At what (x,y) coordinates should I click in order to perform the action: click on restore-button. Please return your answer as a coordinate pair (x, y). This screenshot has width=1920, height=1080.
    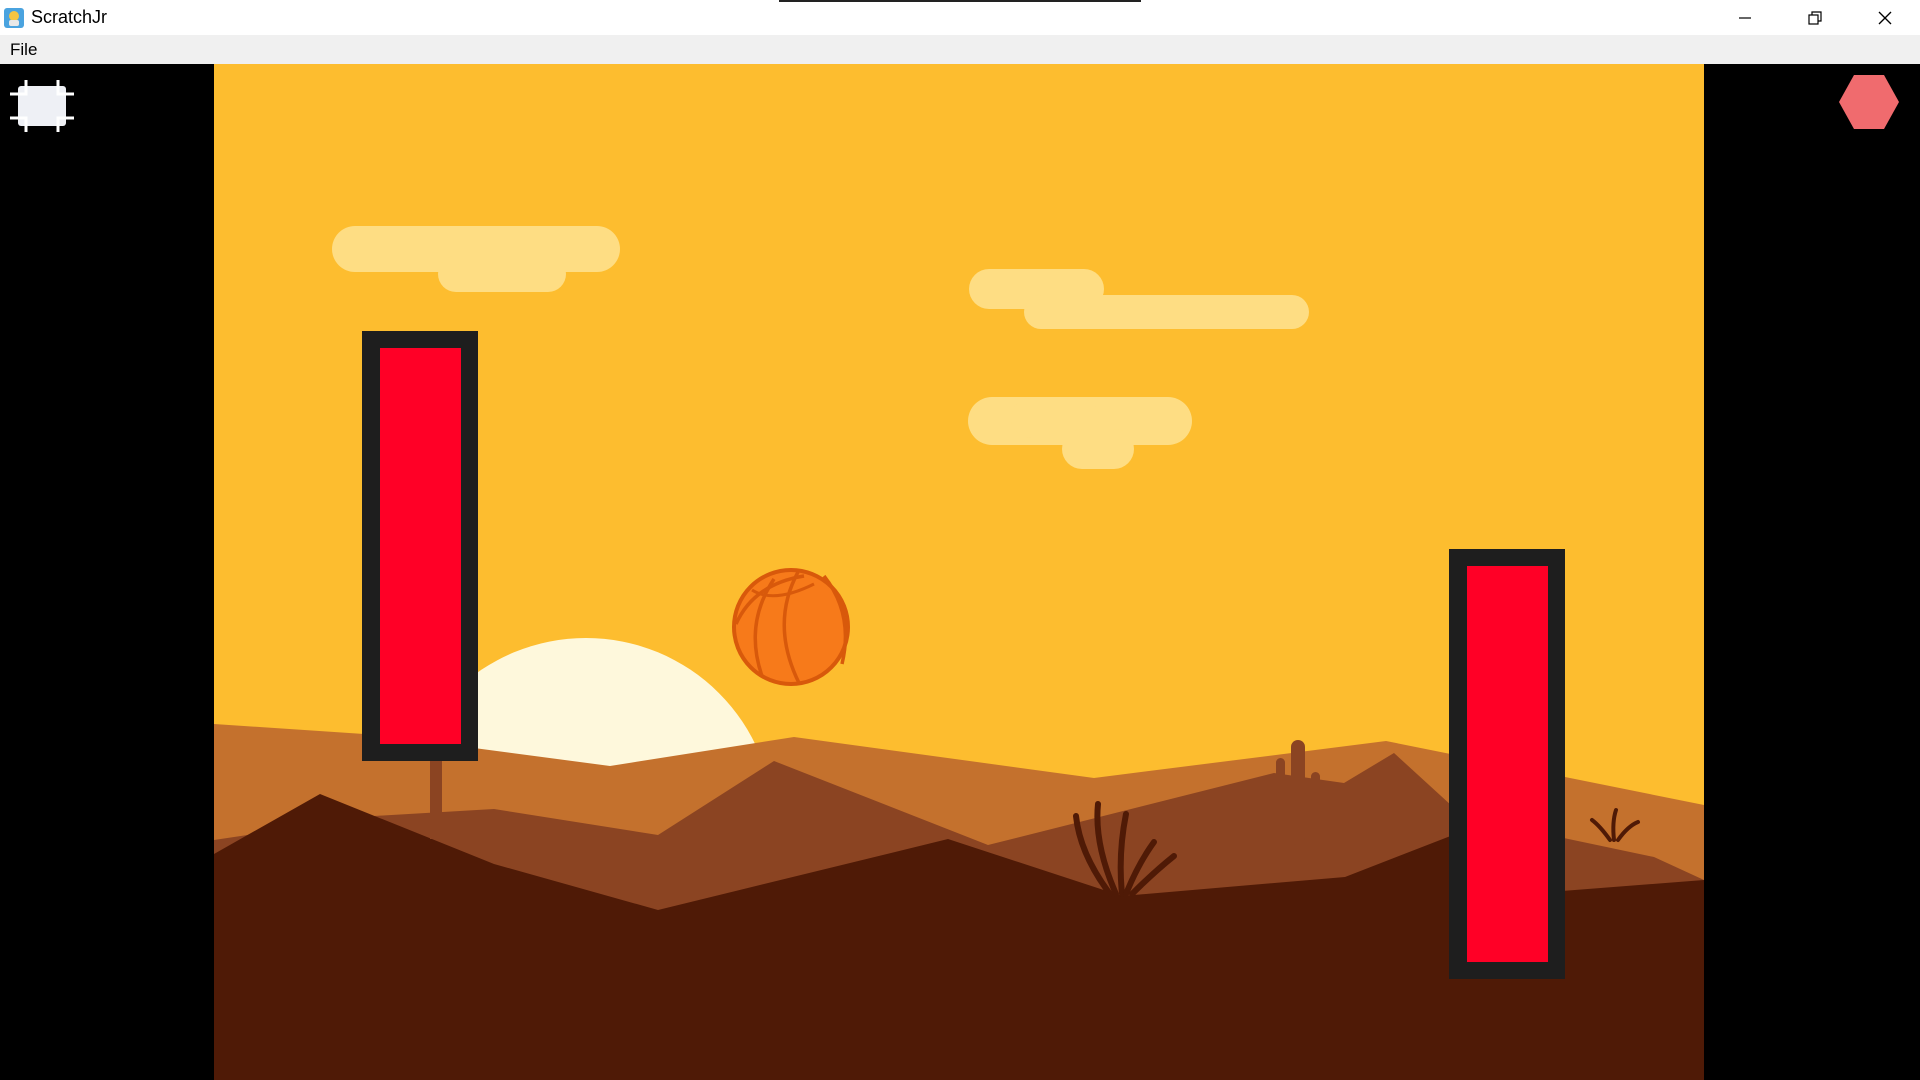
    Looking at the image, I should click on (1815, 17).